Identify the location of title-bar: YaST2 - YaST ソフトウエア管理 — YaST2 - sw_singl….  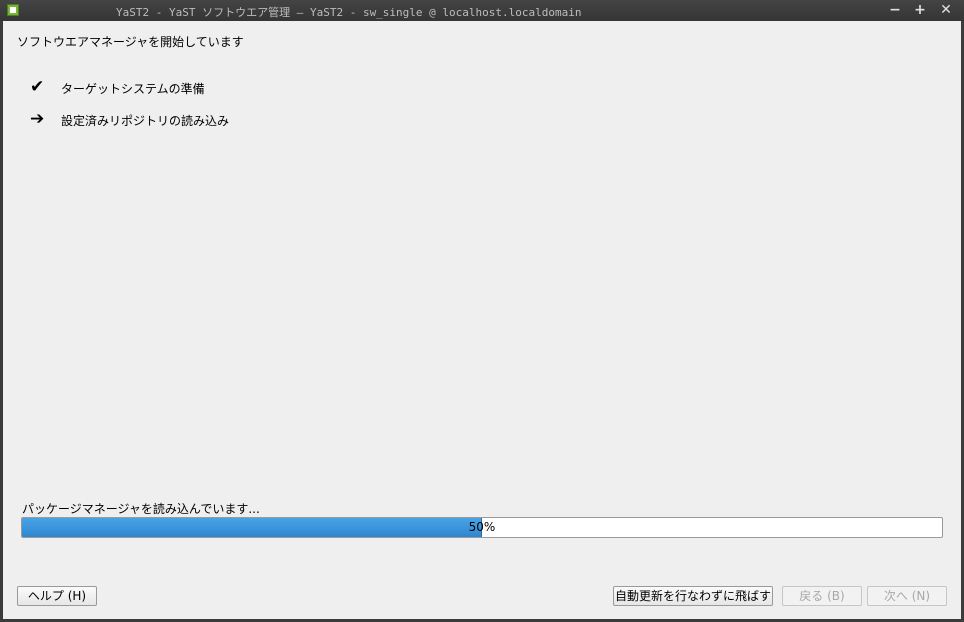
(482, 10).